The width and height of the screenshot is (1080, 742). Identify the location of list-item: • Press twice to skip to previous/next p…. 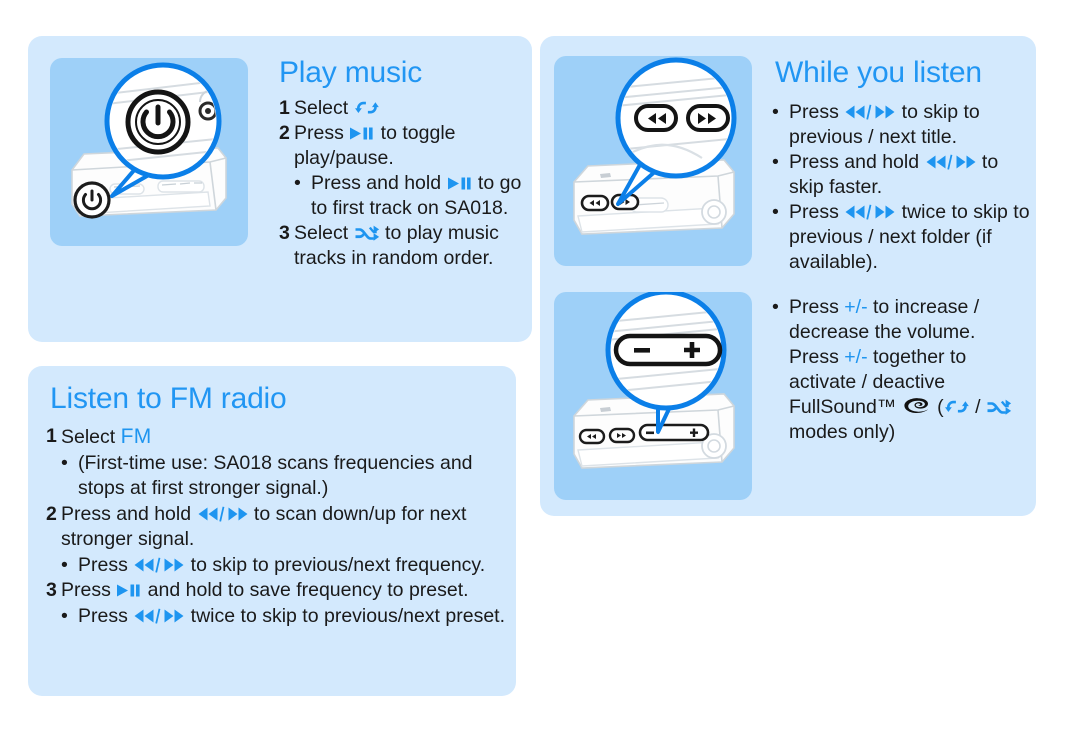
(281, 617).